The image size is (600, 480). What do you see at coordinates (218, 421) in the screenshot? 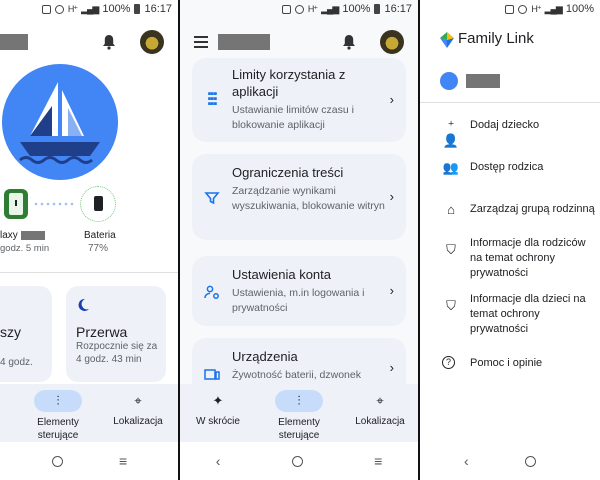
I see `nav-overview-label: W skrócie` at bounding box center [218, 421].